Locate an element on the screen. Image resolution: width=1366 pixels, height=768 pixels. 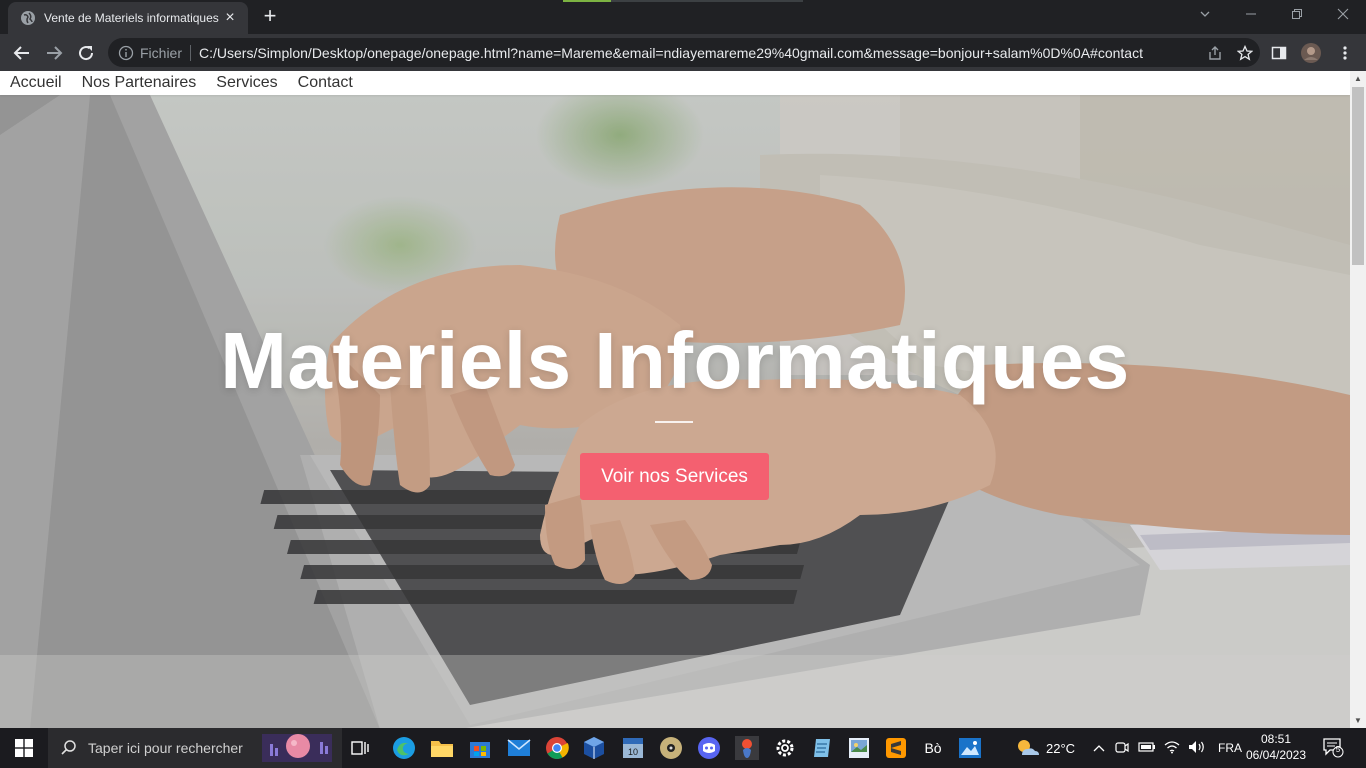
virtualbox-icon is located at coordinates (594, 748).